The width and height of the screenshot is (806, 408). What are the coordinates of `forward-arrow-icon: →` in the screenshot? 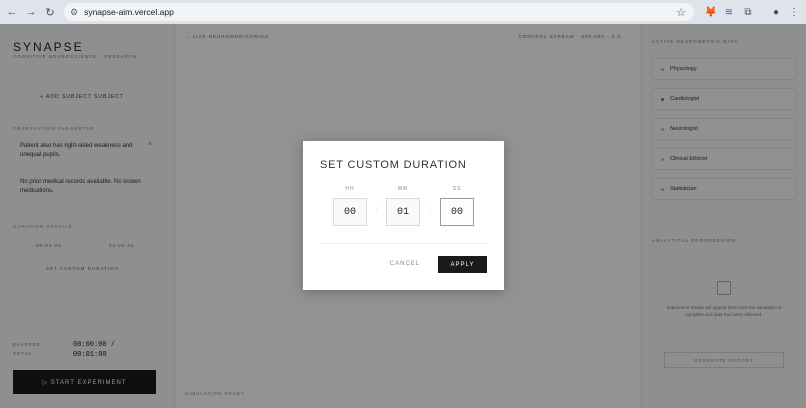 It's located at (31, 12).